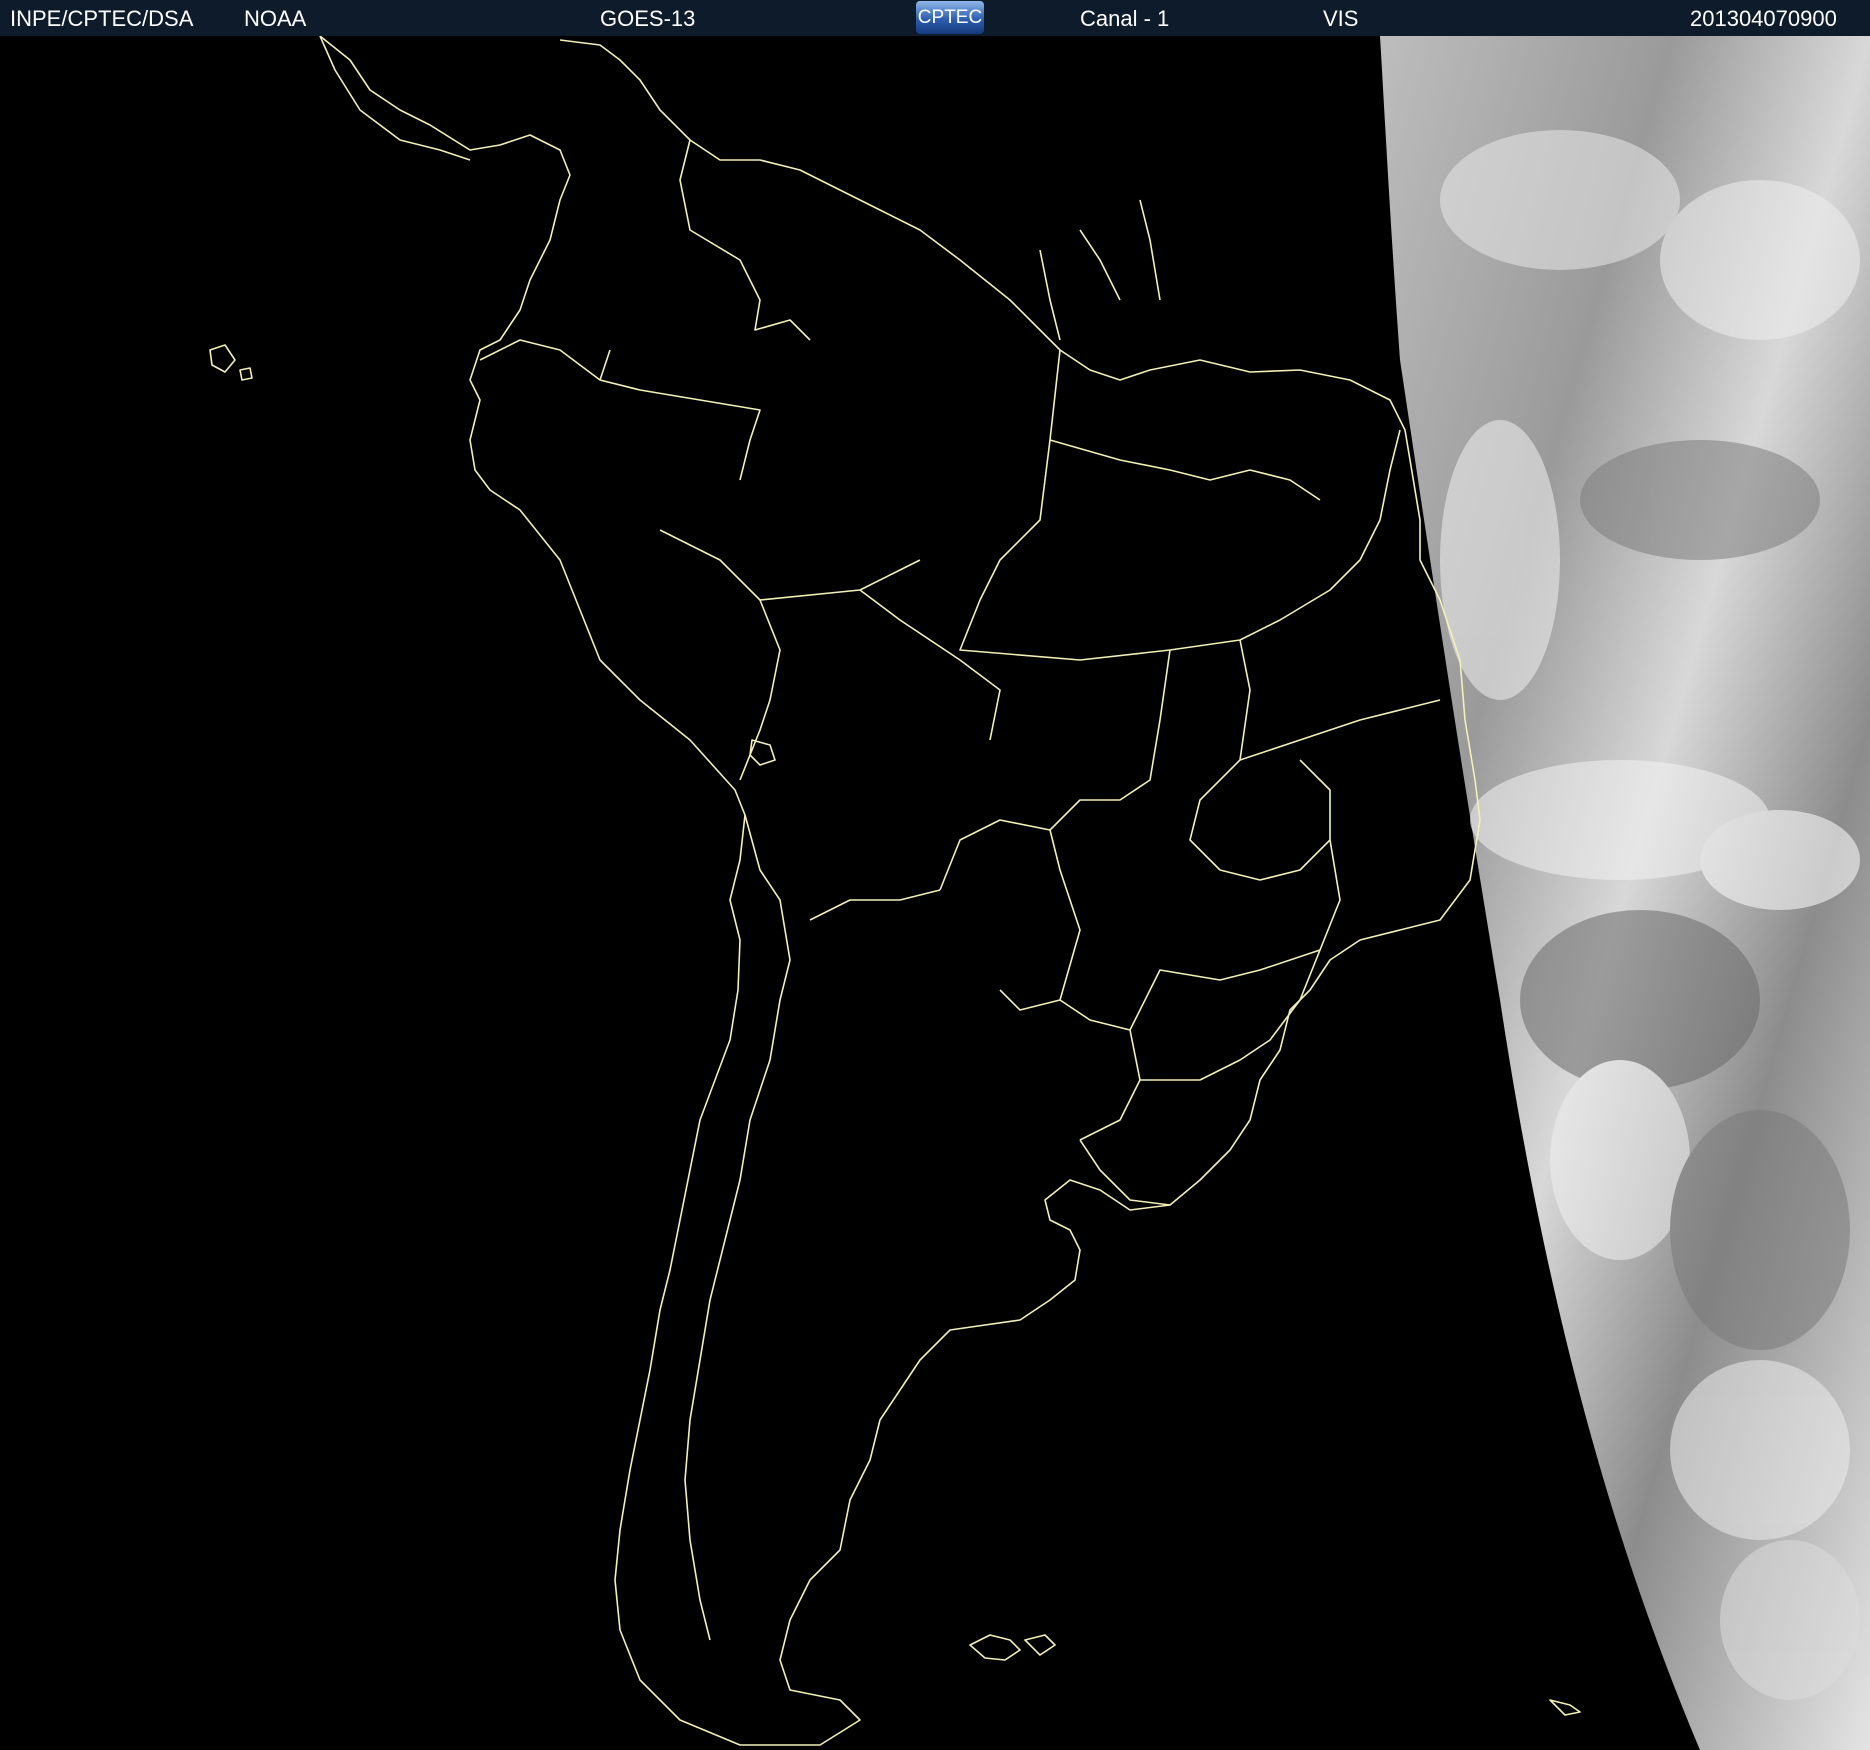 This screenshot has width=1870, height=1750. What do you see at coordinates (275, 18) in the screenshot?
I see `partner-label: NOAA` at bounding box center [275, 18].